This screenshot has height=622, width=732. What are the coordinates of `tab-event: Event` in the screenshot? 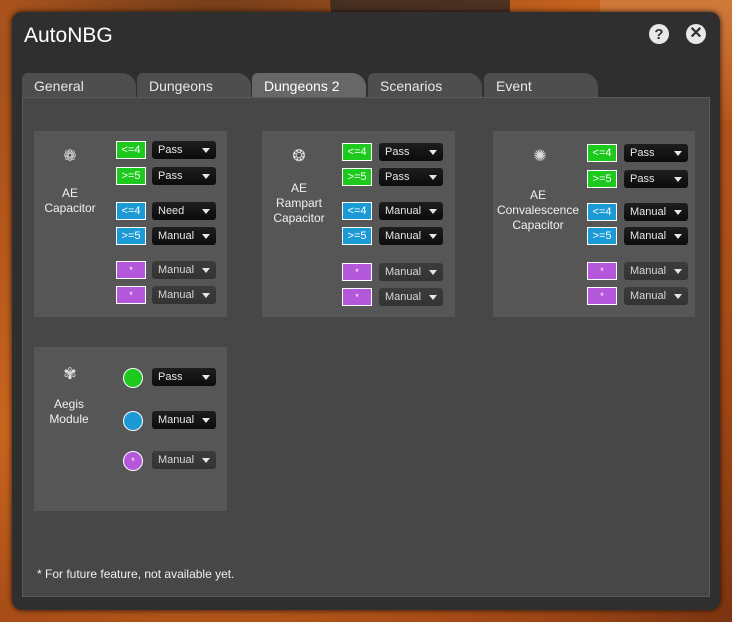 It's located at (541, 85).